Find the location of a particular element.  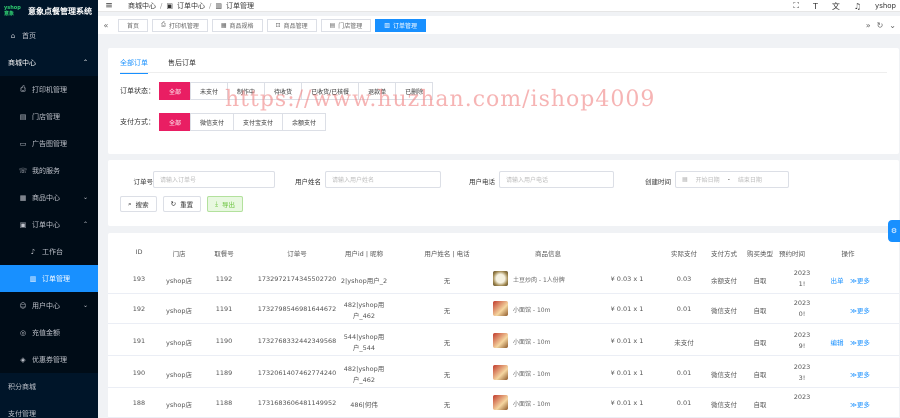

status-option: 退款单 is located at coordinates (377, 91).